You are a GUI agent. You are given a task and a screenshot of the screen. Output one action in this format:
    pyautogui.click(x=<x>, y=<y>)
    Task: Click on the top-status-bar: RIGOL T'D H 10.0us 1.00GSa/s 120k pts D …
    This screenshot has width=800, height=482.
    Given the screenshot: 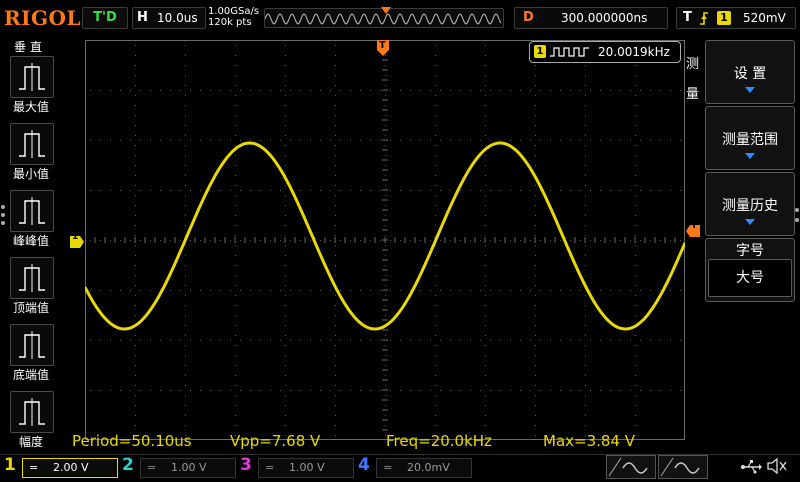 What is the action you would take?
    pyautogui.click(x=400, y=18)
    